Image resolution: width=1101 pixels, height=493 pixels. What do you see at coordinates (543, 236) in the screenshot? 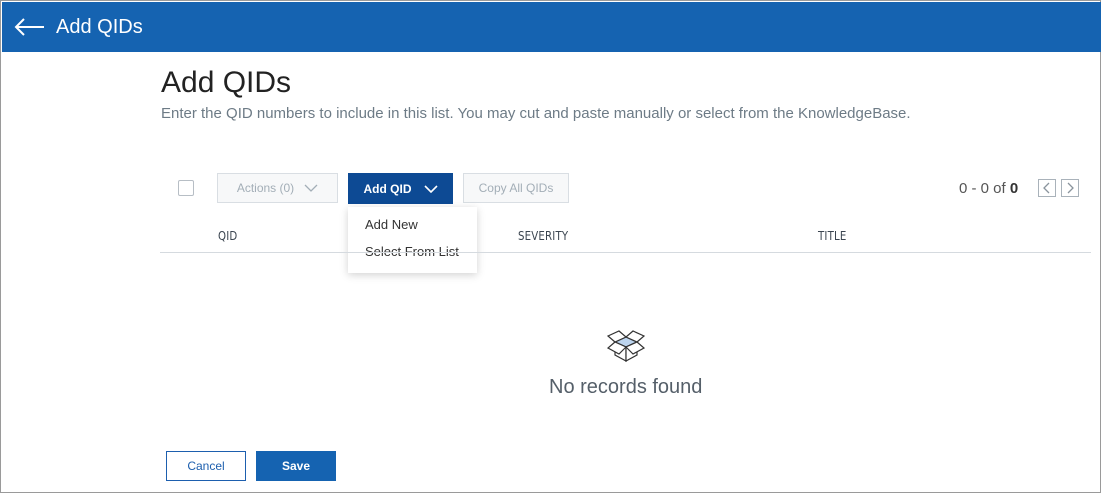
I see `column-header-severity: SEVERITY` at bounding box center [543, 236].